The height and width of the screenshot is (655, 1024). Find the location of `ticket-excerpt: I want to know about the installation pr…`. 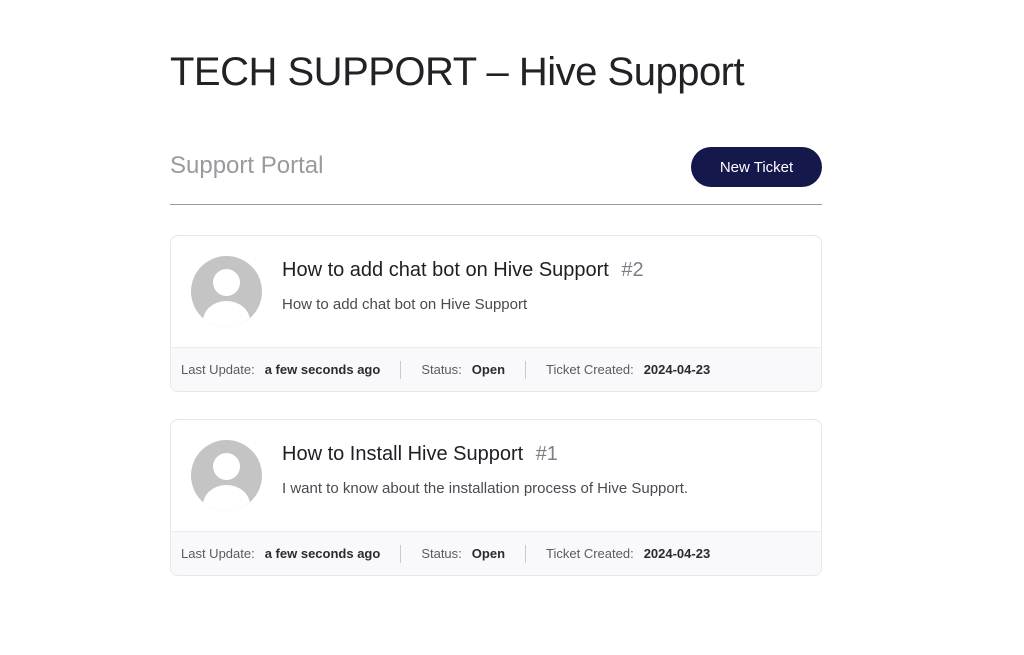

ticket-excerpt: I want to know about the installation pr… is located at coordinates (485, 488).